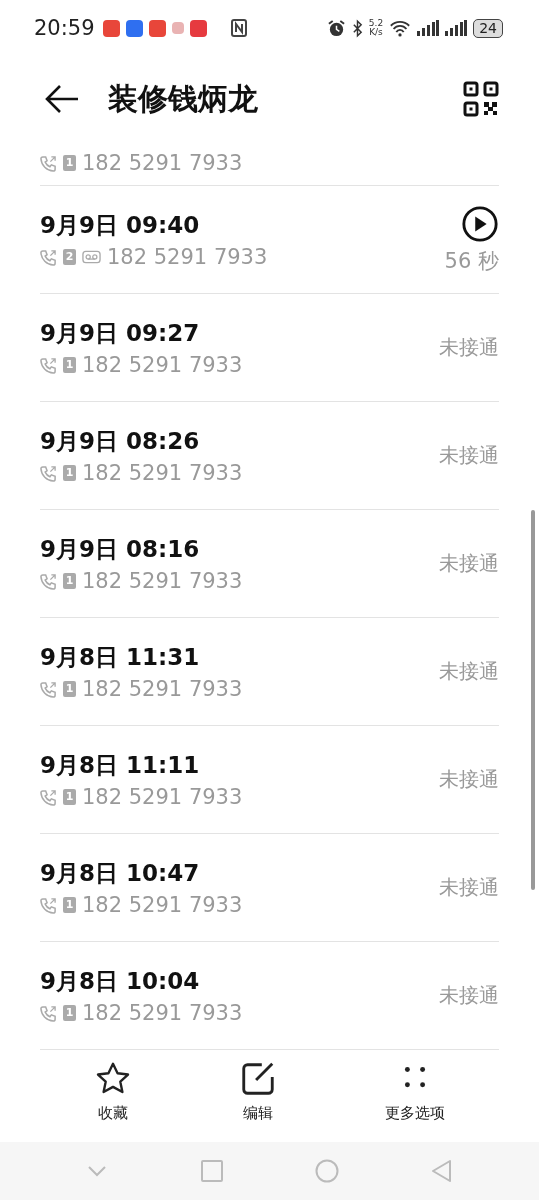 The width and height of the screenshot is (539, 1200). What do you see at coordinates (69, 257) in the screenshot?
I see `sim-badge: 2` at bounding box center [69, 257].